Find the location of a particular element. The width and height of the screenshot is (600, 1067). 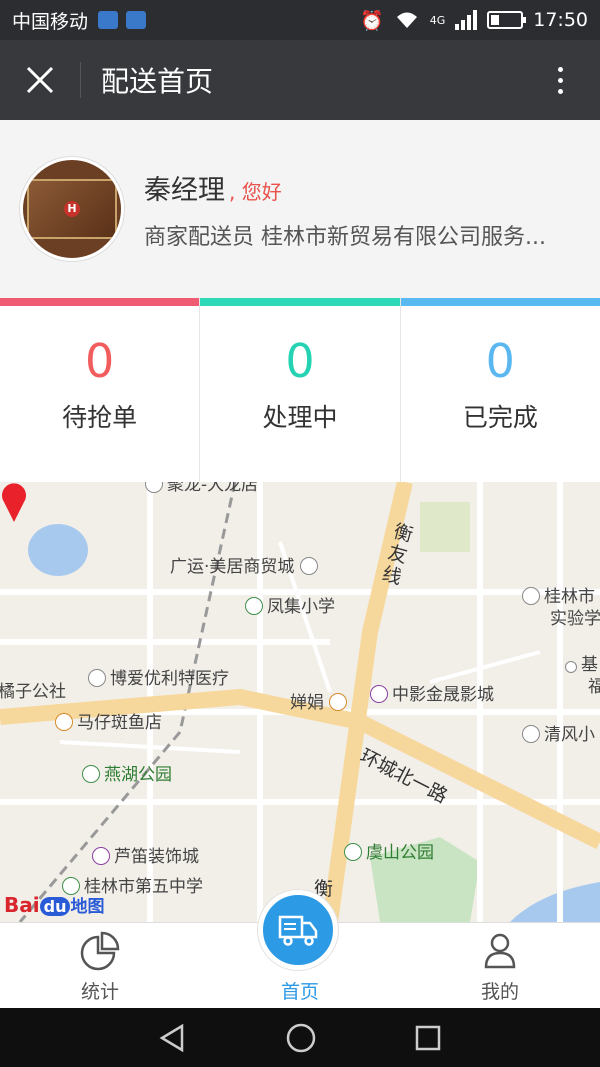

stat-processing: 0 处理中 is located at coordinates (300, 390).